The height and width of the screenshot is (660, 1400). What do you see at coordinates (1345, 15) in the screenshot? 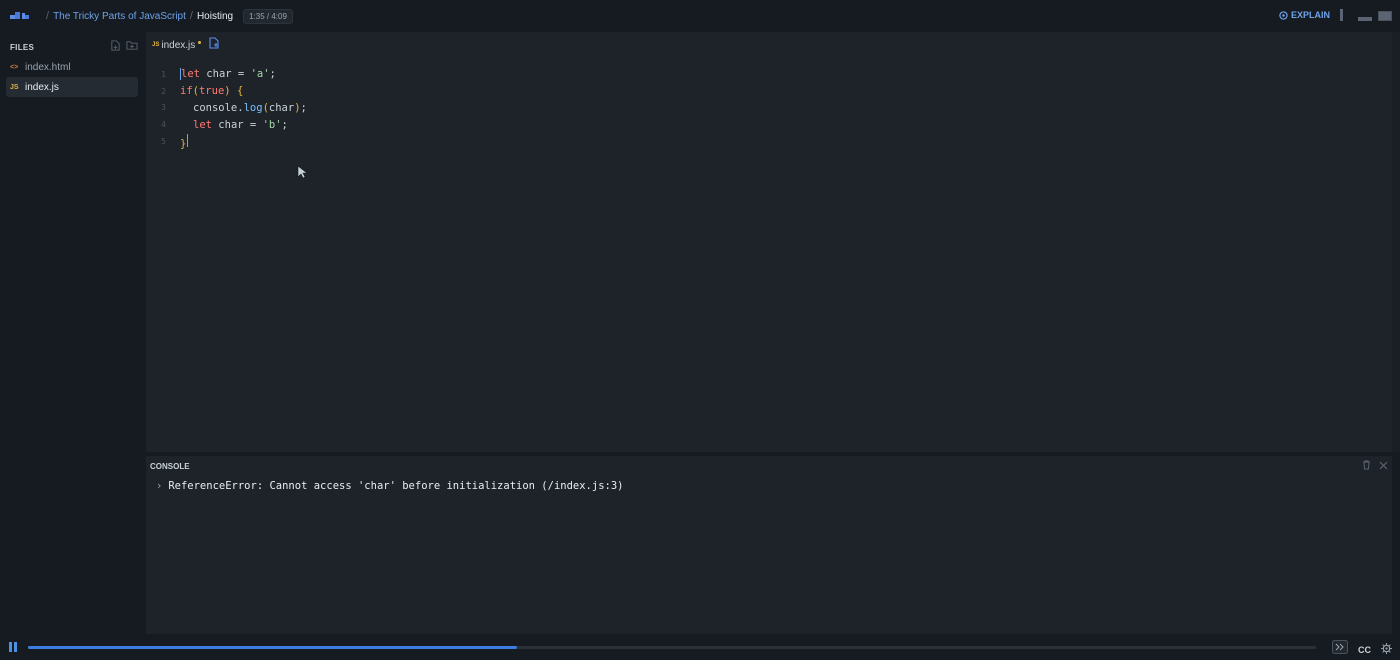
I see `layout-sidebar-icon` at bounding box center [1345, 15].